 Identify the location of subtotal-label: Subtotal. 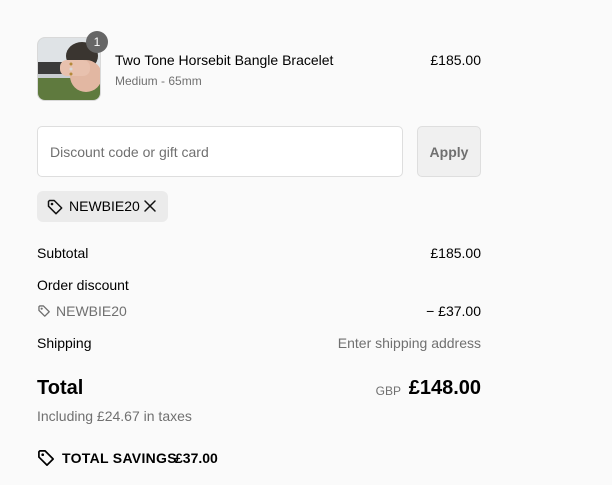
(63, 253).